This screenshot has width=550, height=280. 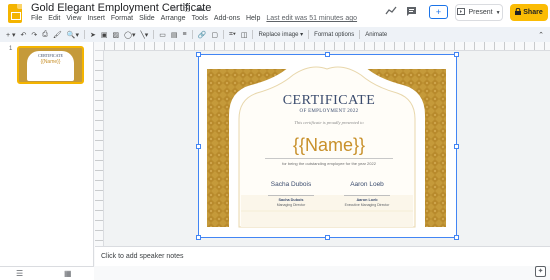 I want to click on add-meet-button: +, so click(x=438, y=12).